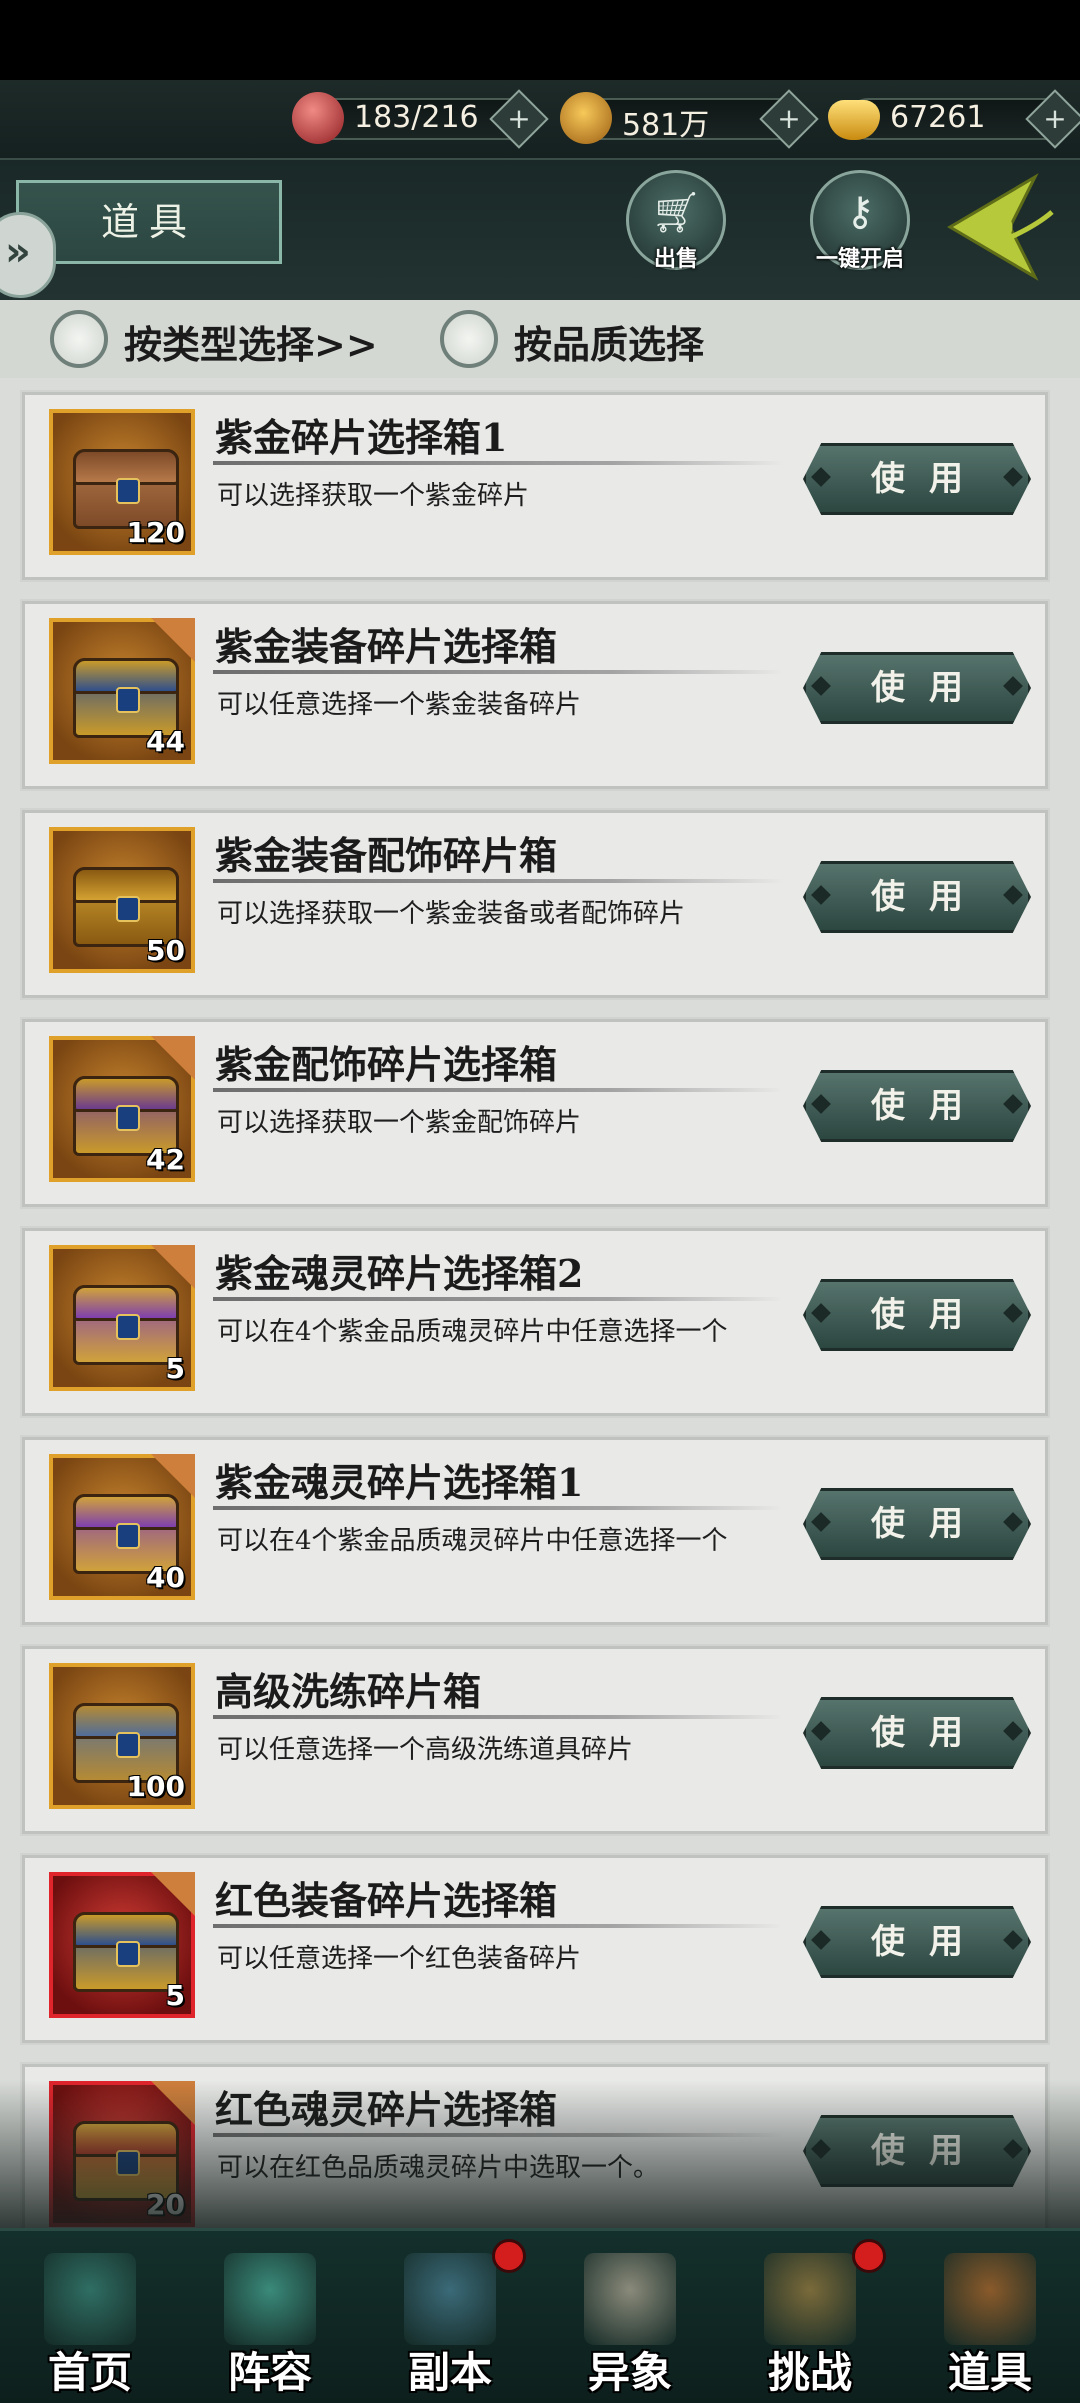 The height and width of the screenshot is (2403, 1080). I want to click on nav-item-2: 阵容, so click(270, 2317).